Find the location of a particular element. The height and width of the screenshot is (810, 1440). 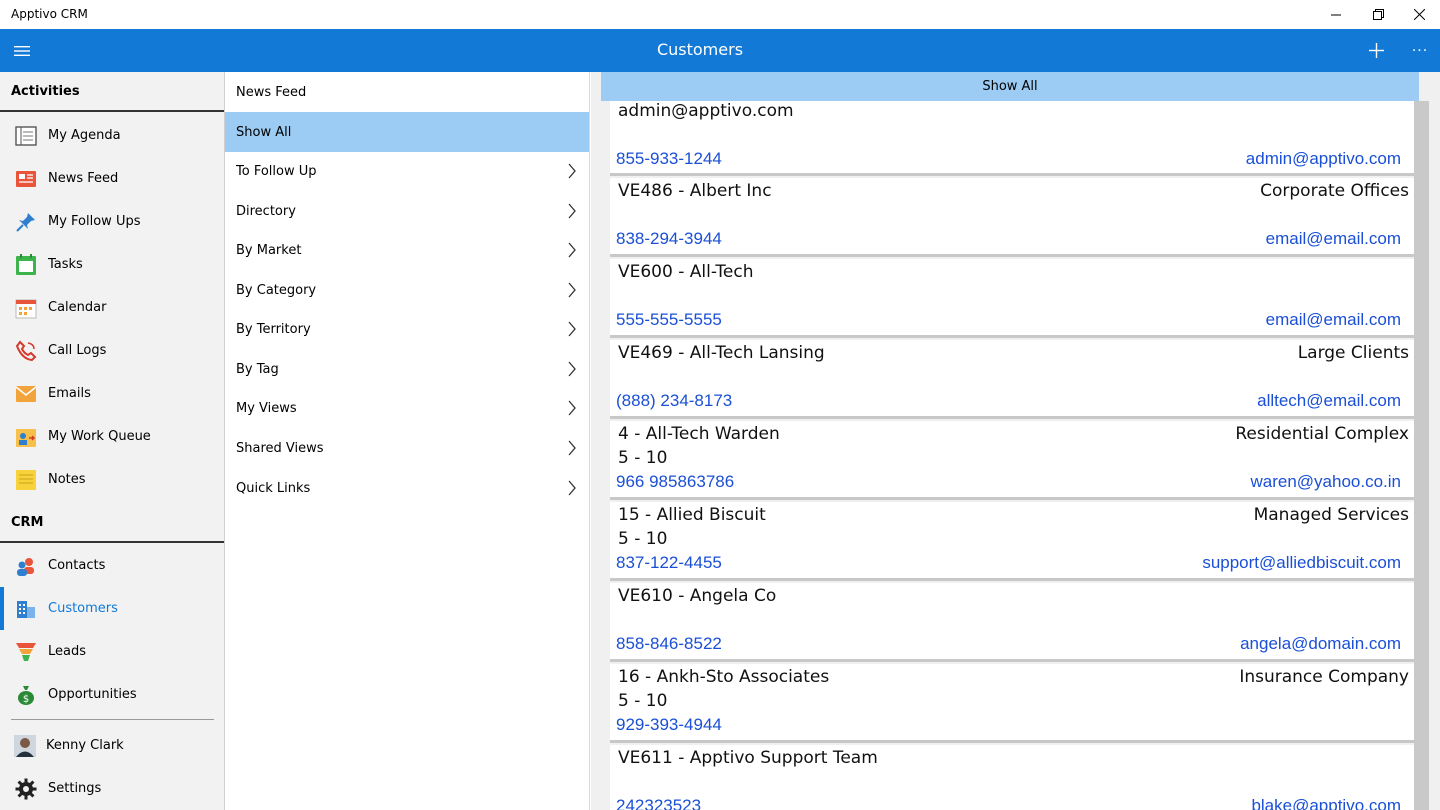

customer-name: 15 - Allied Biscuit is located at coordinates (692, 515).